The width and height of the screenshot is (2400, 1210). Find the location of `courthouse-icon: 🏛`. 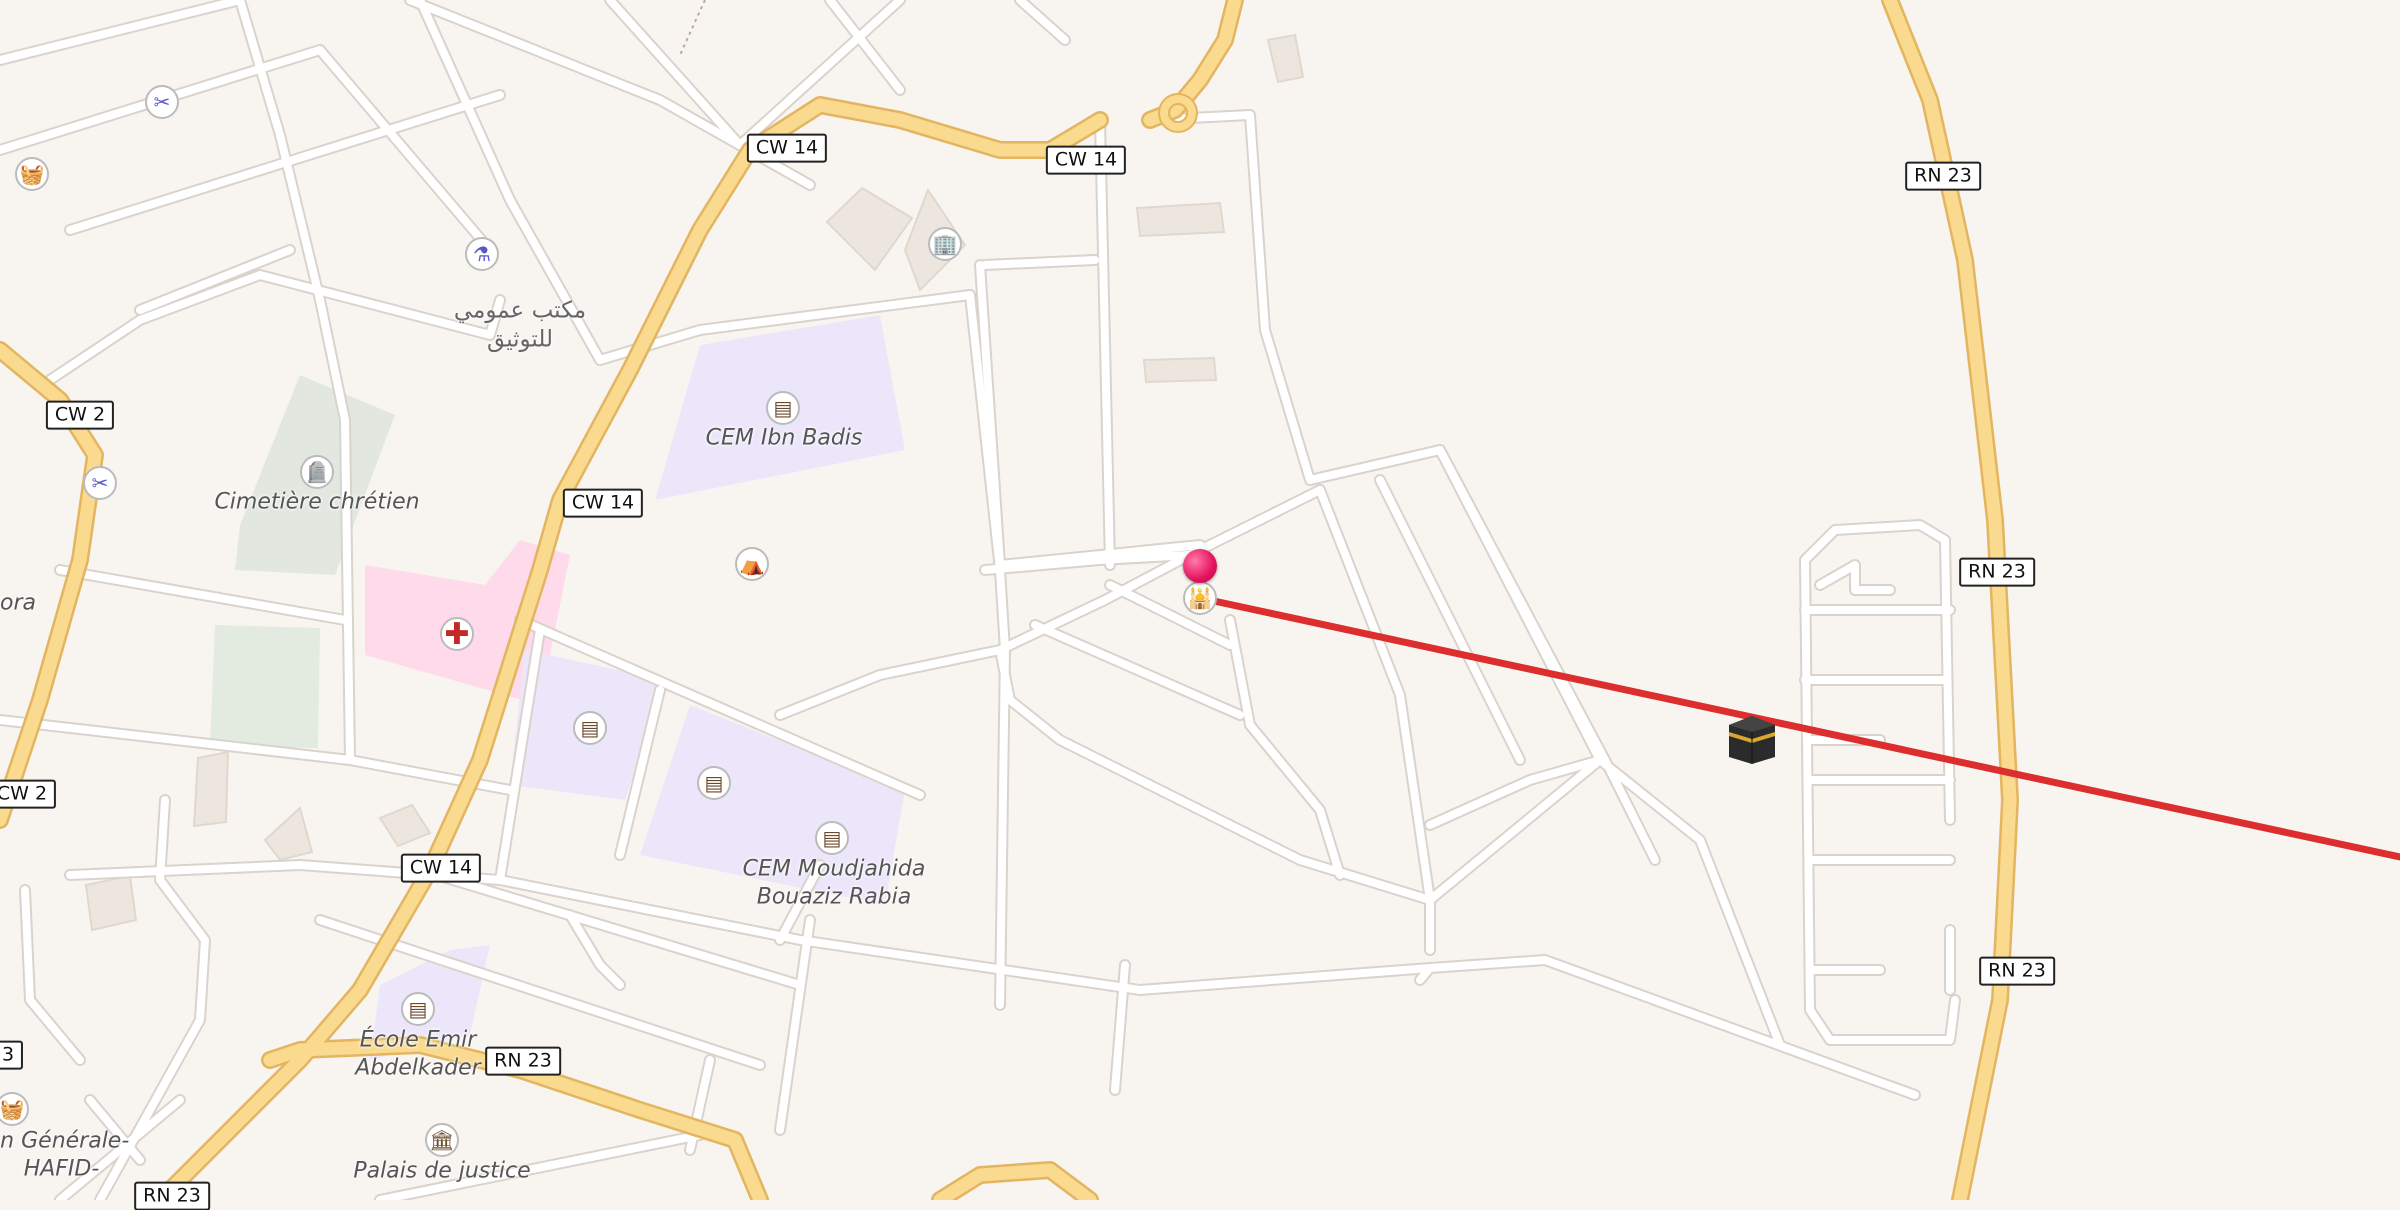

courthouse-icon: 🏛 is located at coordinates (442, 1140).